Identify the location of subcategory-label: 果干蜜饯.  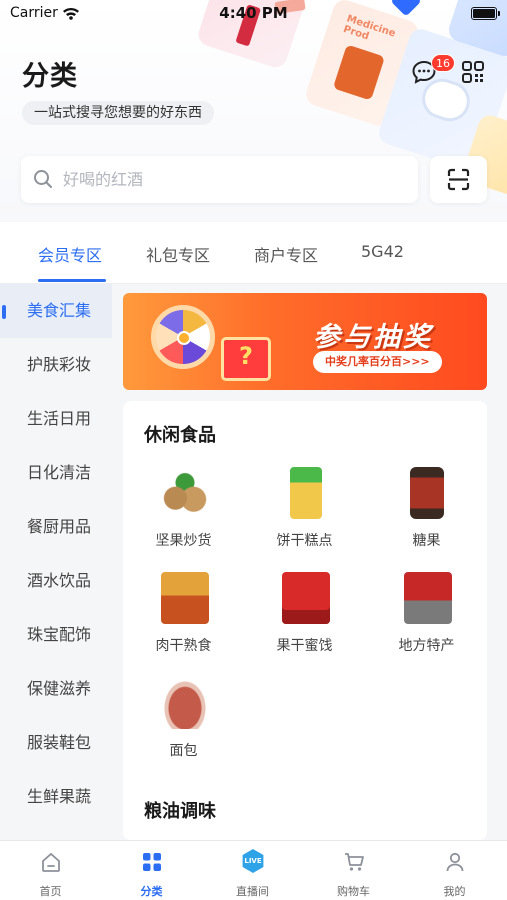
(304, 646).